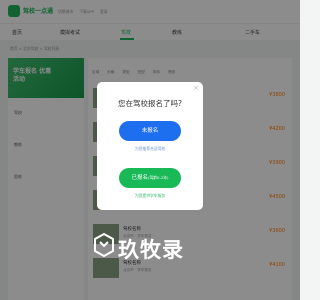 The height and width of the screenshot is (300, 320). Describe the element at coordinates (104, 245) in the screenshot. I see `watermark-logo-icon` at that location.